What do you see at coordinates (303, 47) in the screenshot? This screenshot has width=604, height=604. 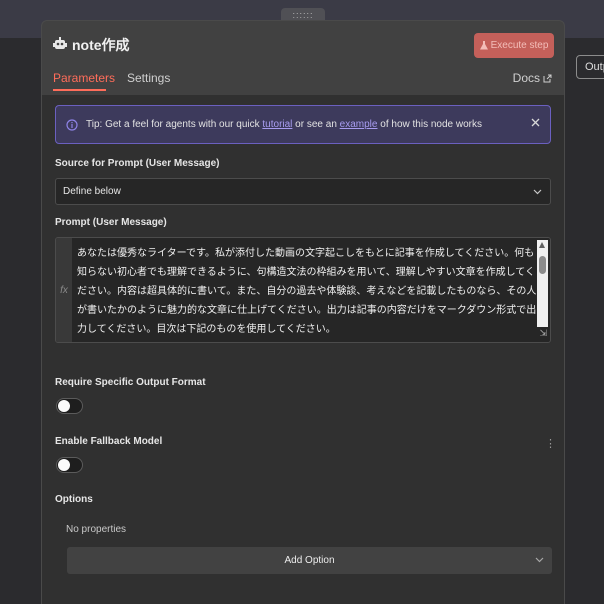 I see `panel-header: note作成 Execute step` at bounding box center [303, 47].